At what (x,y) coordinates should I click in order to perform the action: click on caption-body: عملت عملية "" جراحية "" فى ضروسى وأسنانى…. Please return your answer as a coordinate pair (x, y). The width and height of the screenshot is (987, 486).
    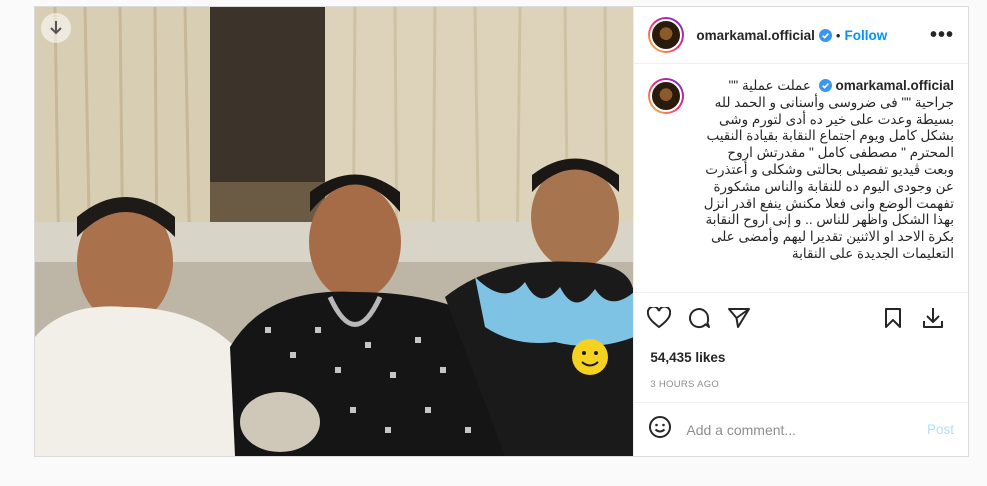
    Looking at the image, I should click on (828, 169).